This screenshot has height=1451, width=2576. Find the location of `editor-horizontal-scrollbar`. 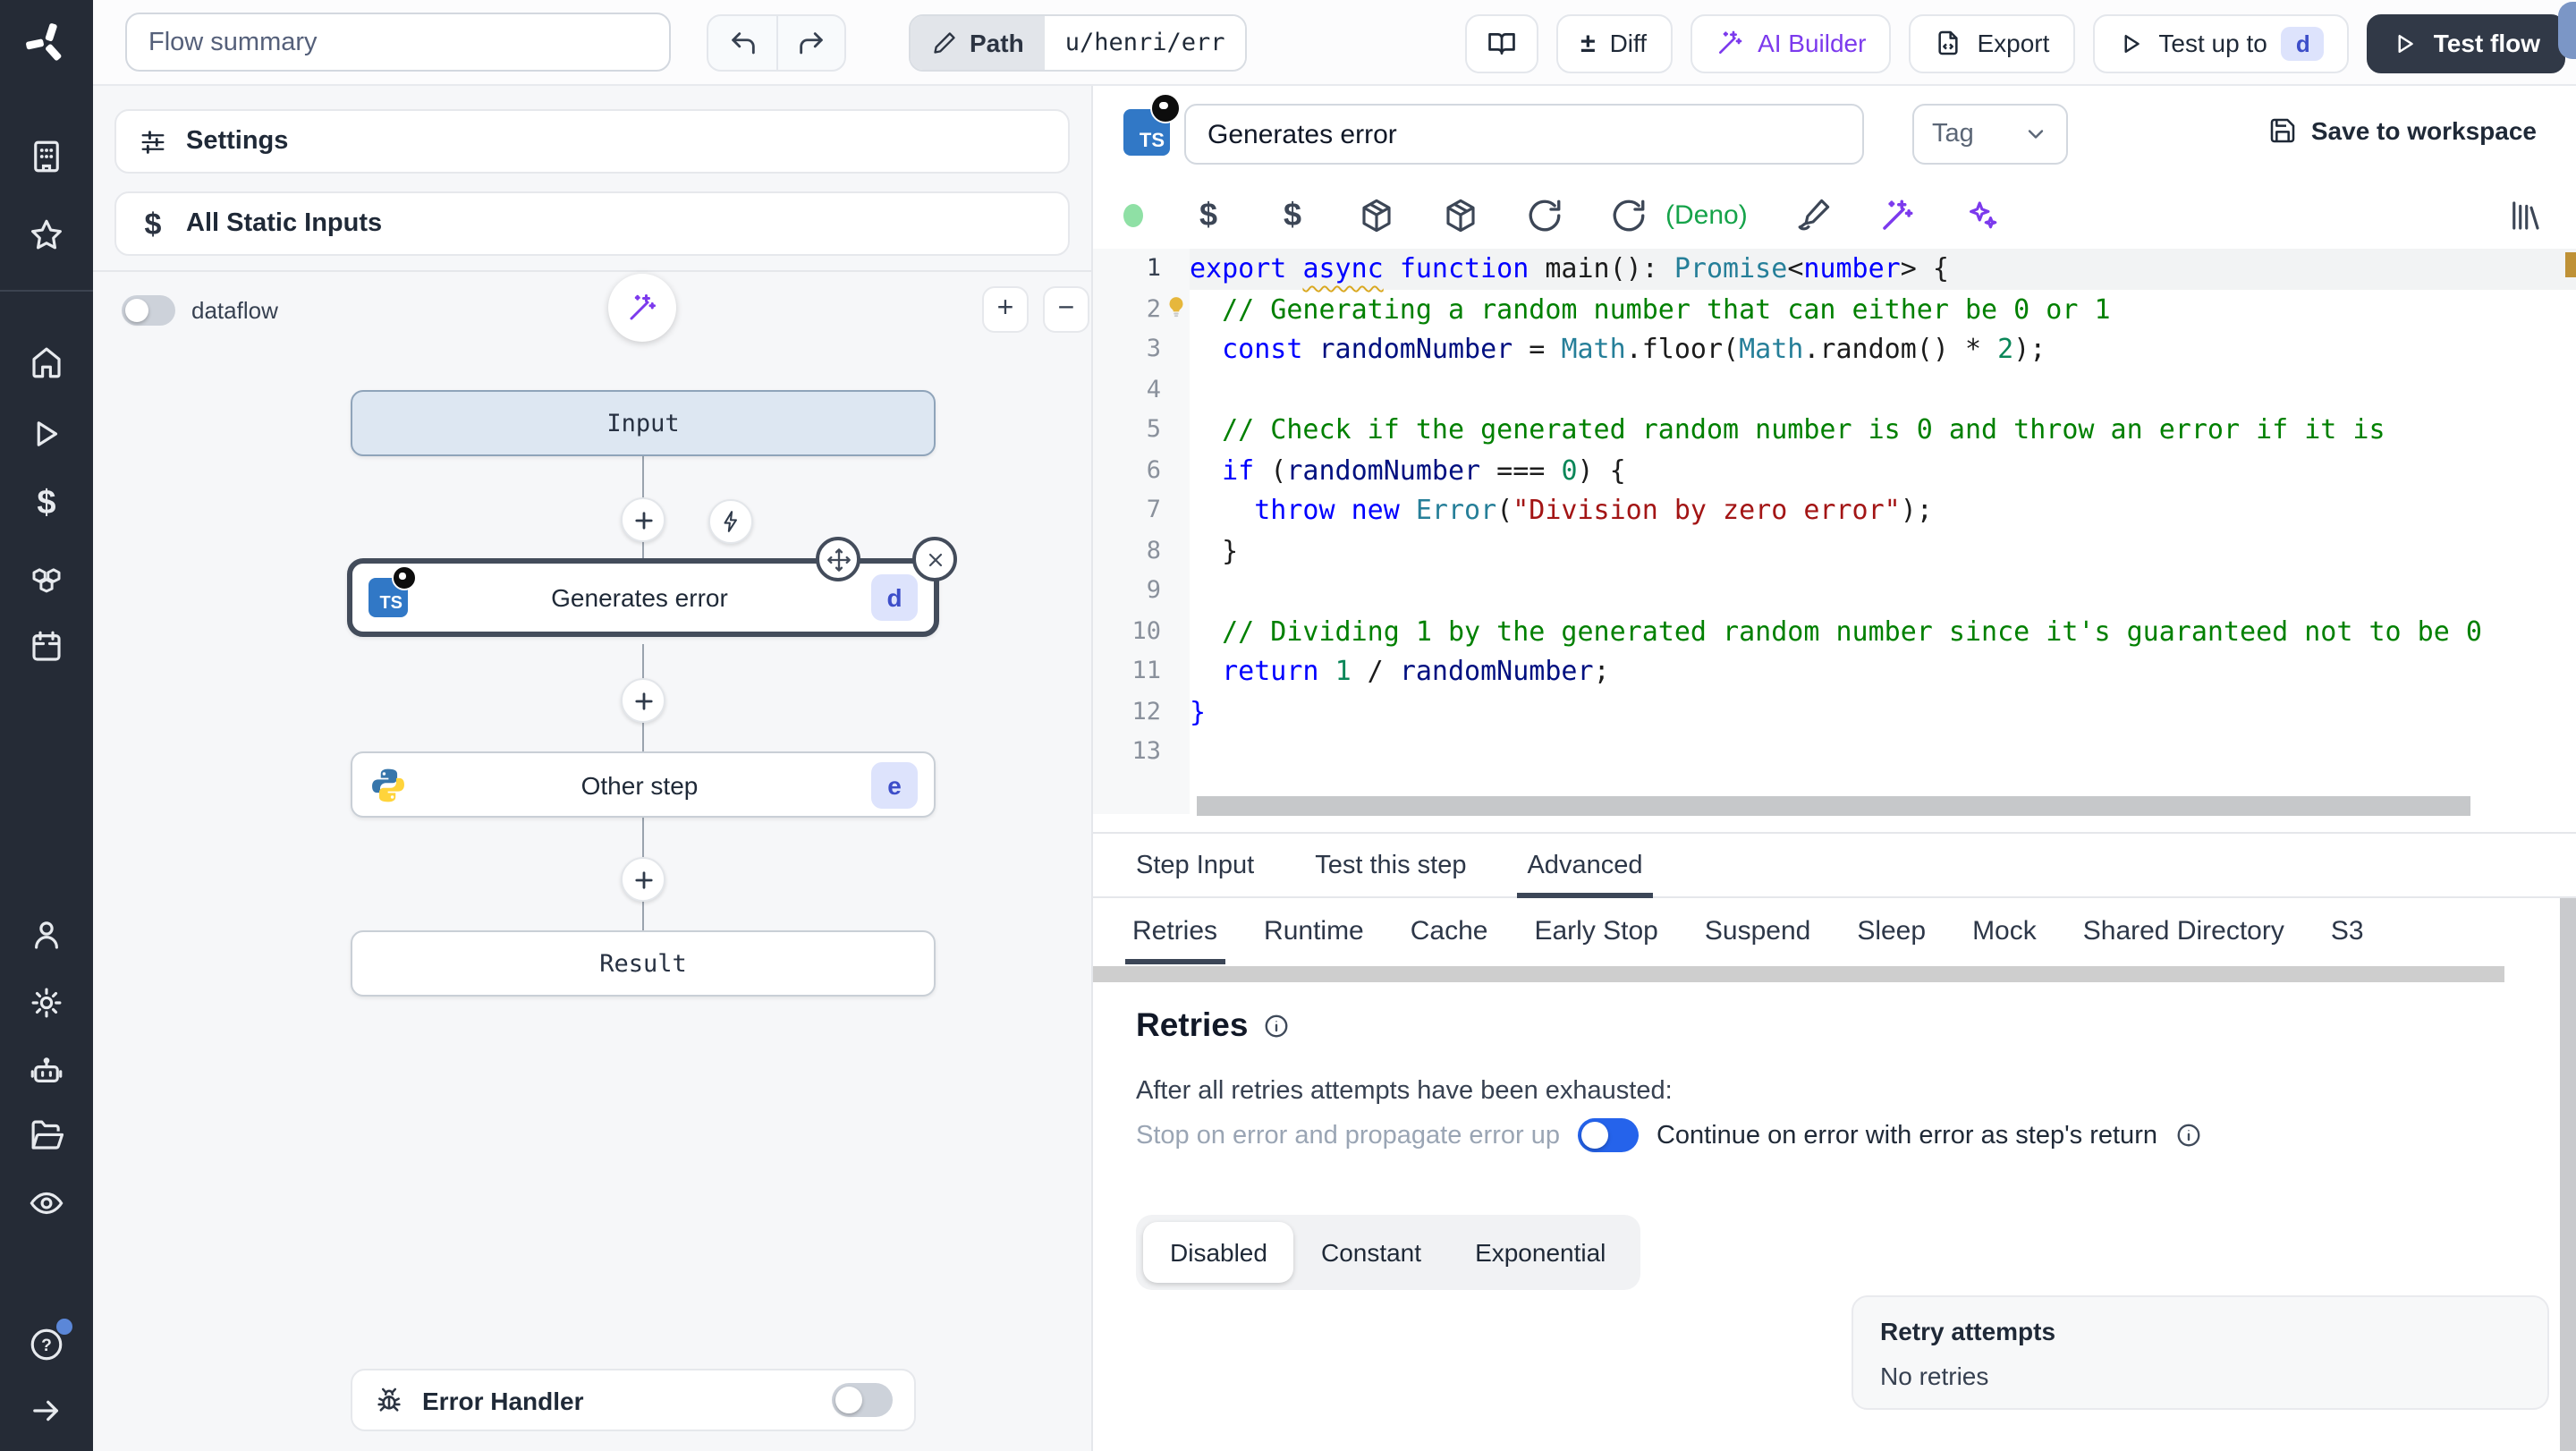

editor-horizontal-scrollbar is located at coordinates (1867, 806).